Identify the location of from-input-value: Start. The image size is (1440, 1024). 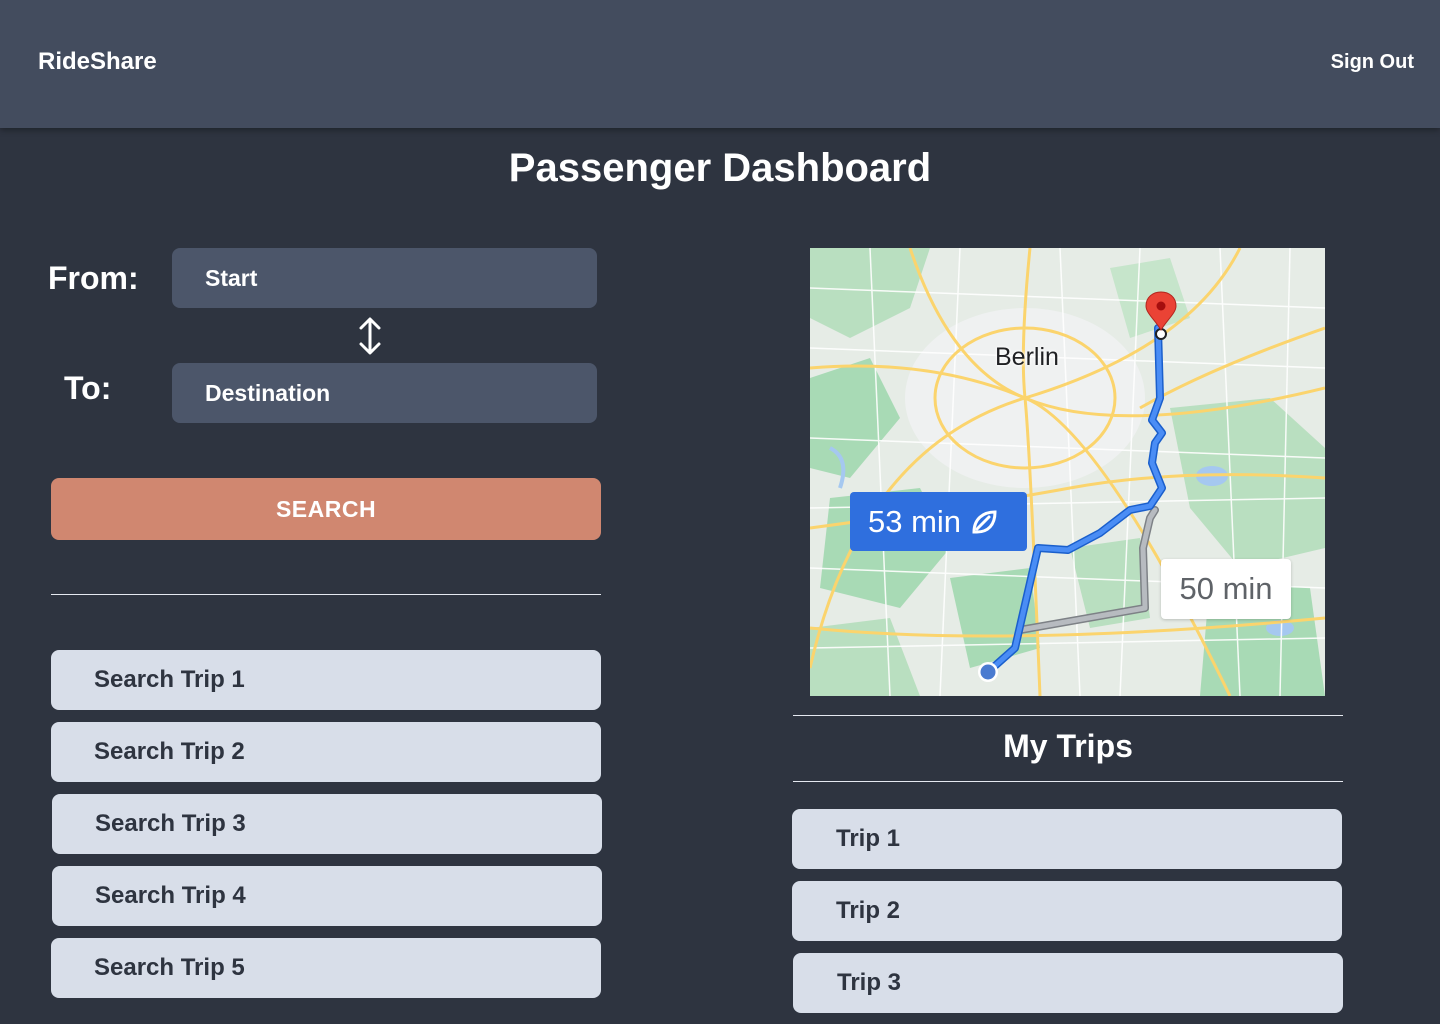
(231, 277).